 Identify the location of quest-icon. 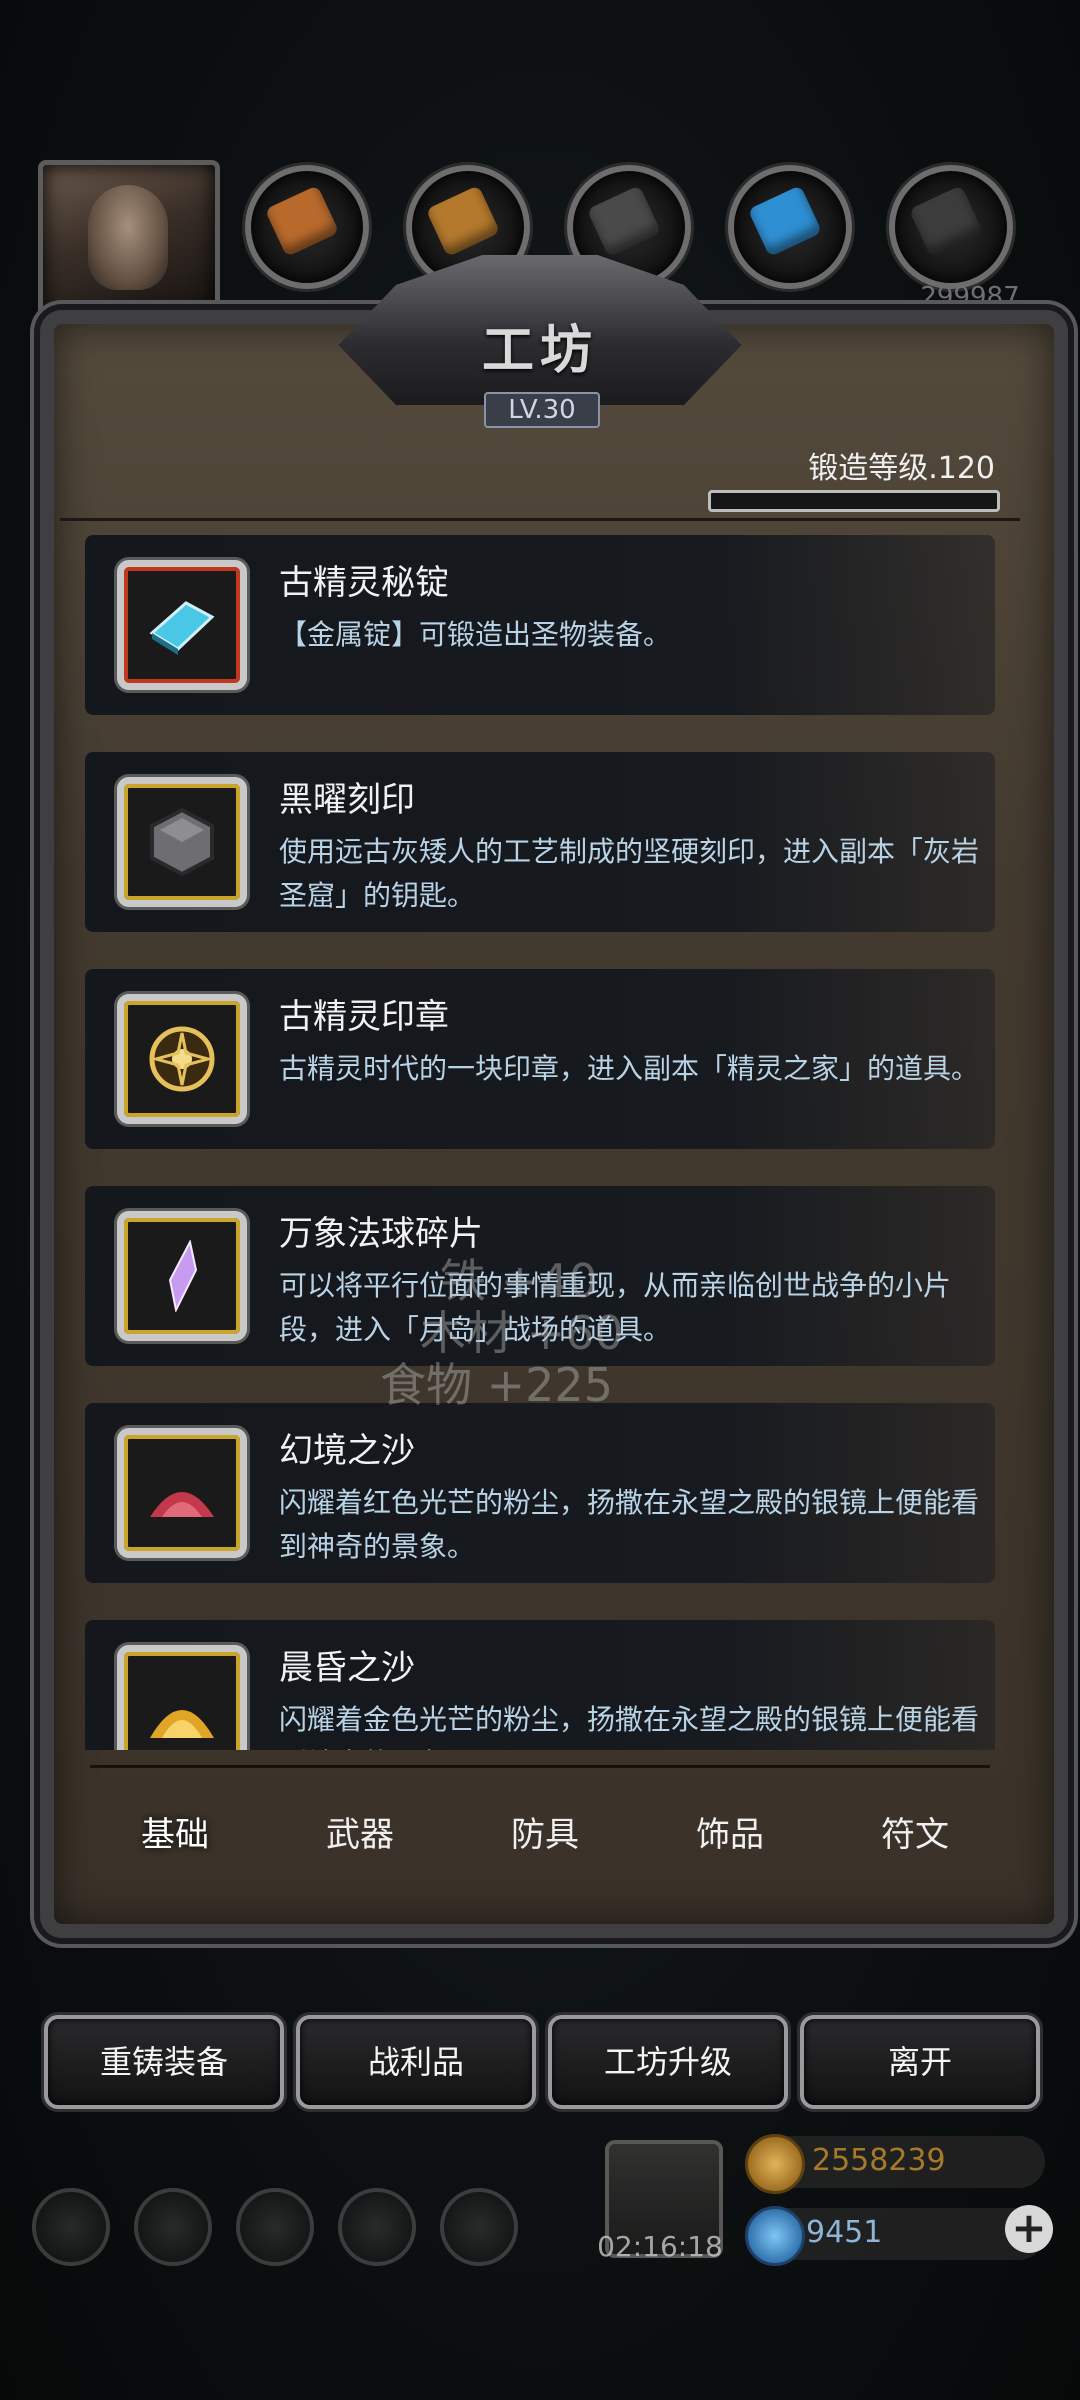
(275, 2227).